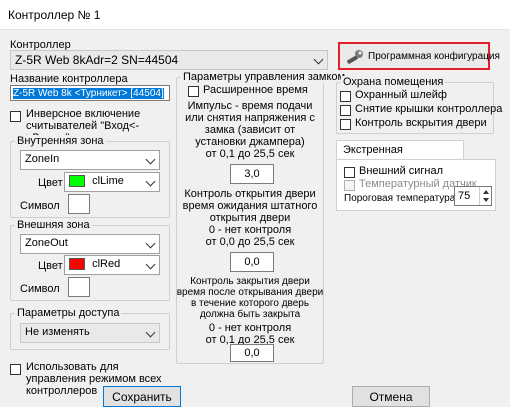  I want to click on door-close-input: 0,0, so click(252, 353).